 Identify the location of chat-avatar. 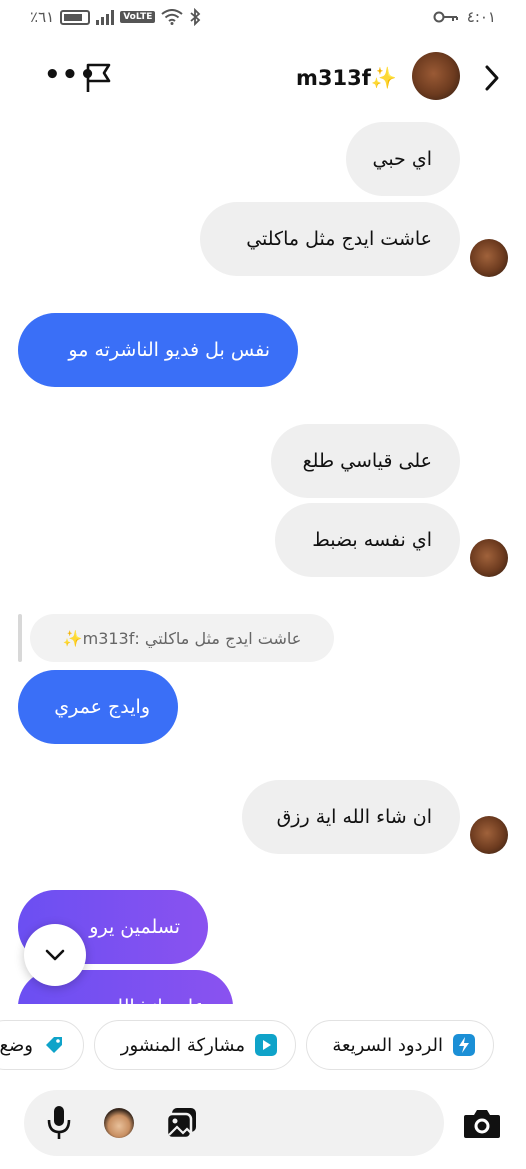
(436, 76).